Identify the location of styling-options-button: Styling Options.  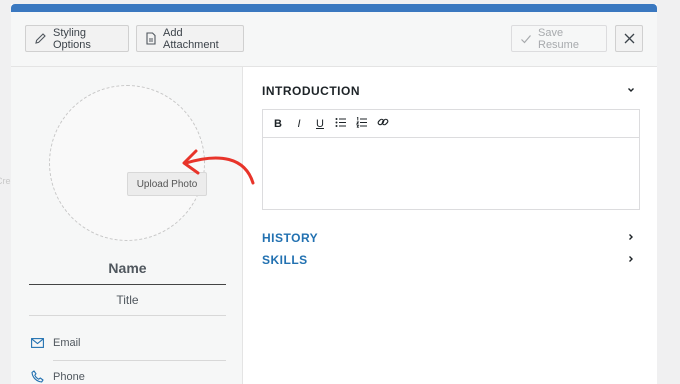
(77, 38).